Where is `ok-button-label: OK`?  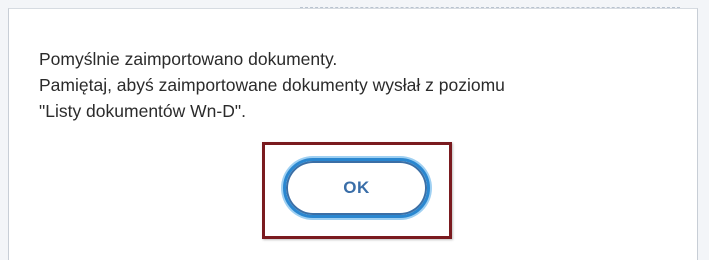 ok-button-label: OK is located at coordinates (356, 187).